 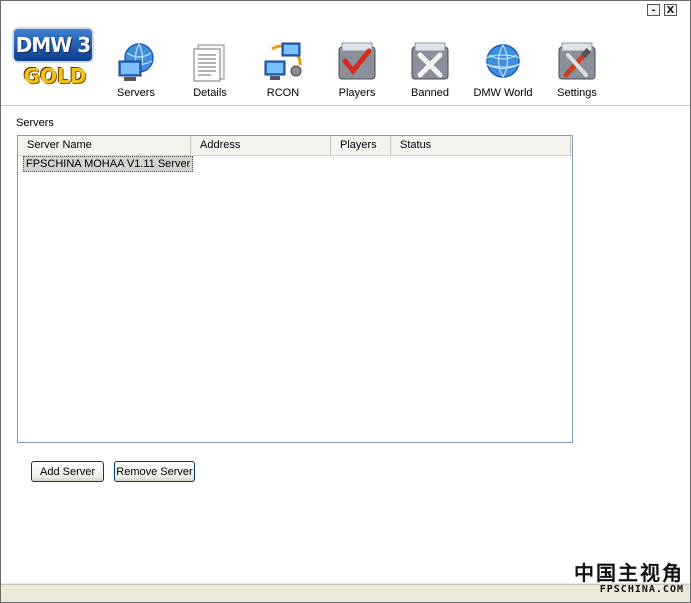 What do you see at coordinates (503, 61) in the screenshot?
I see `globe-icon` at bounding box center [503, 61].